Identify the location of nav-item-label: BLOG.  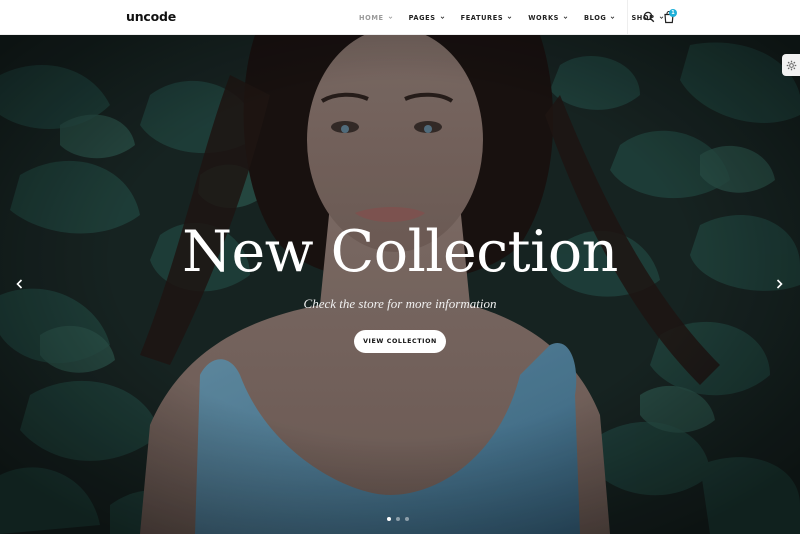
(595, 17).